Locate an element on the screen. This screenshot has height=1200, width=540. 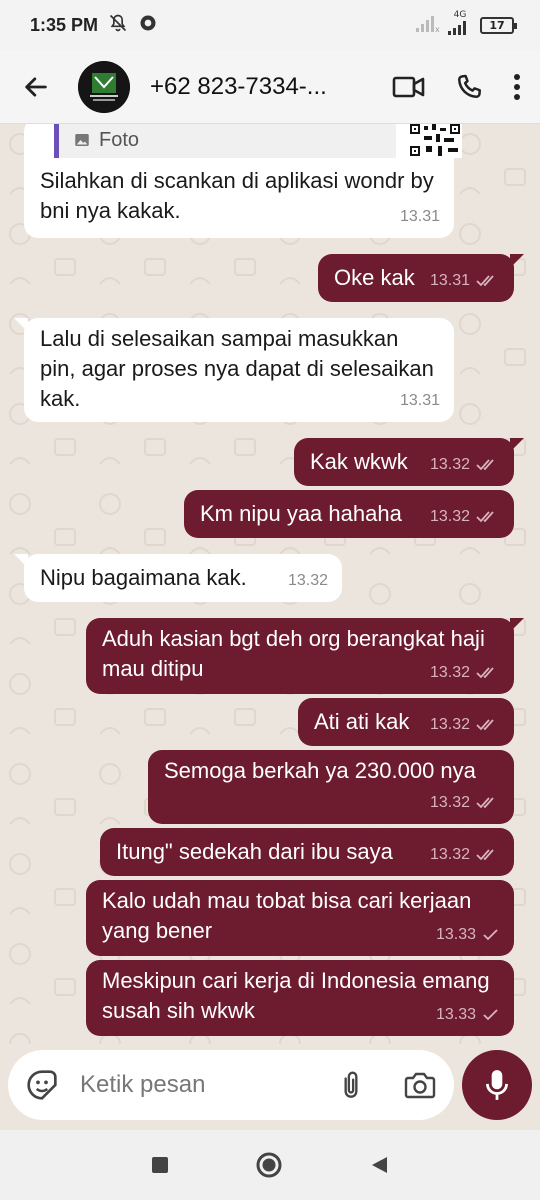
recent-apps-button is located at coordinates (160, 1165).